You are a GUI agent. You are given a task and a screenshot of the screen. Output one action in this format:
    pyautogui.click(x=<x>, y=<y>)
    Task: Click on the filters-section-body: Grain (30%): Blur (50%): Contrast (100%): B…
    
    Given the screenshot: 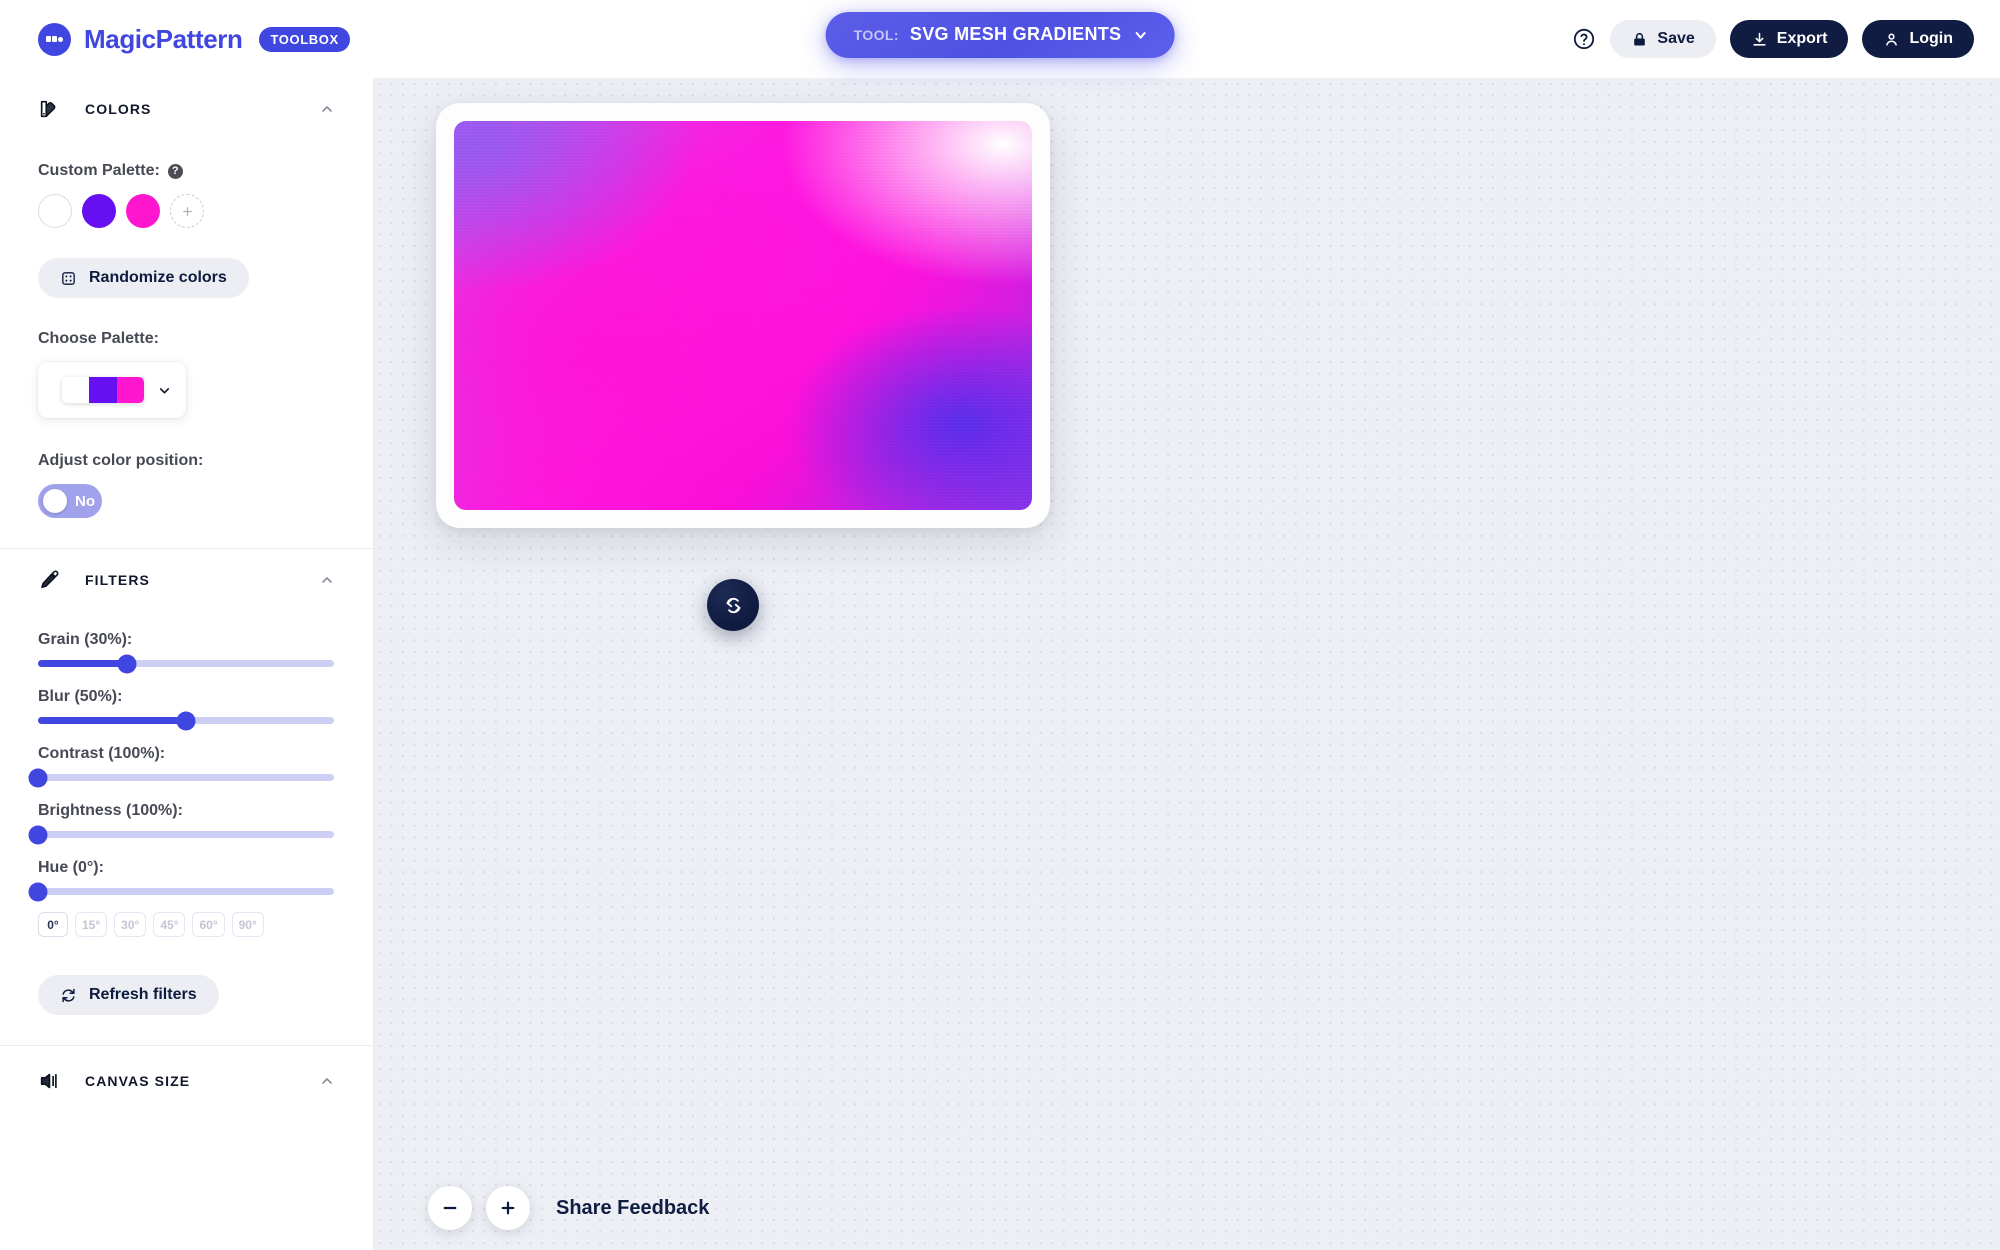 What is the action you would take?
    pyautogui.click(x=186, y=813)
    